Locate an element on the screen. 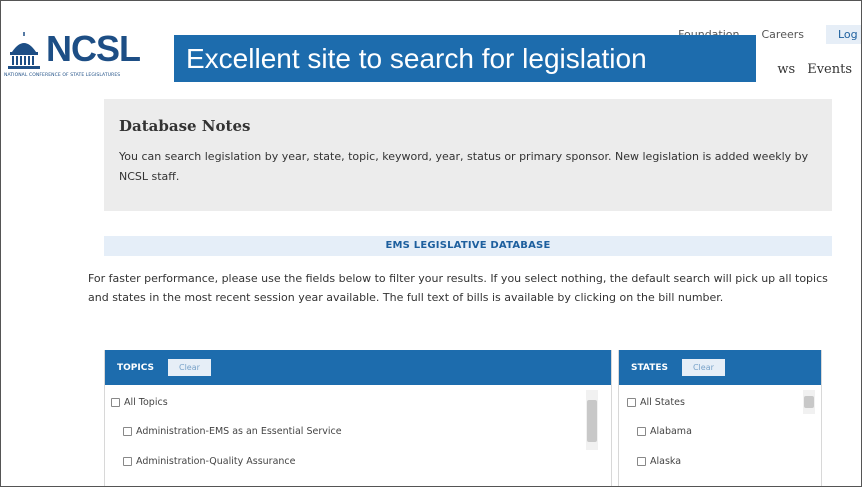 The image size is (862, 487). caption-banner: Excellent site to search for legislation is located at coordinates (465, 58).